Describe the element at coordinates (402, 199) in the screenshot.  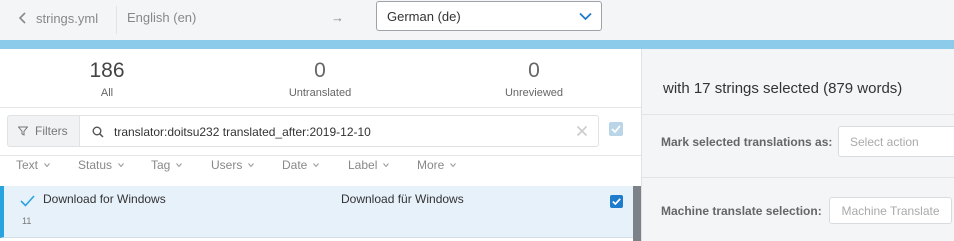
I see `translation-text: Download für Windows` at that location.